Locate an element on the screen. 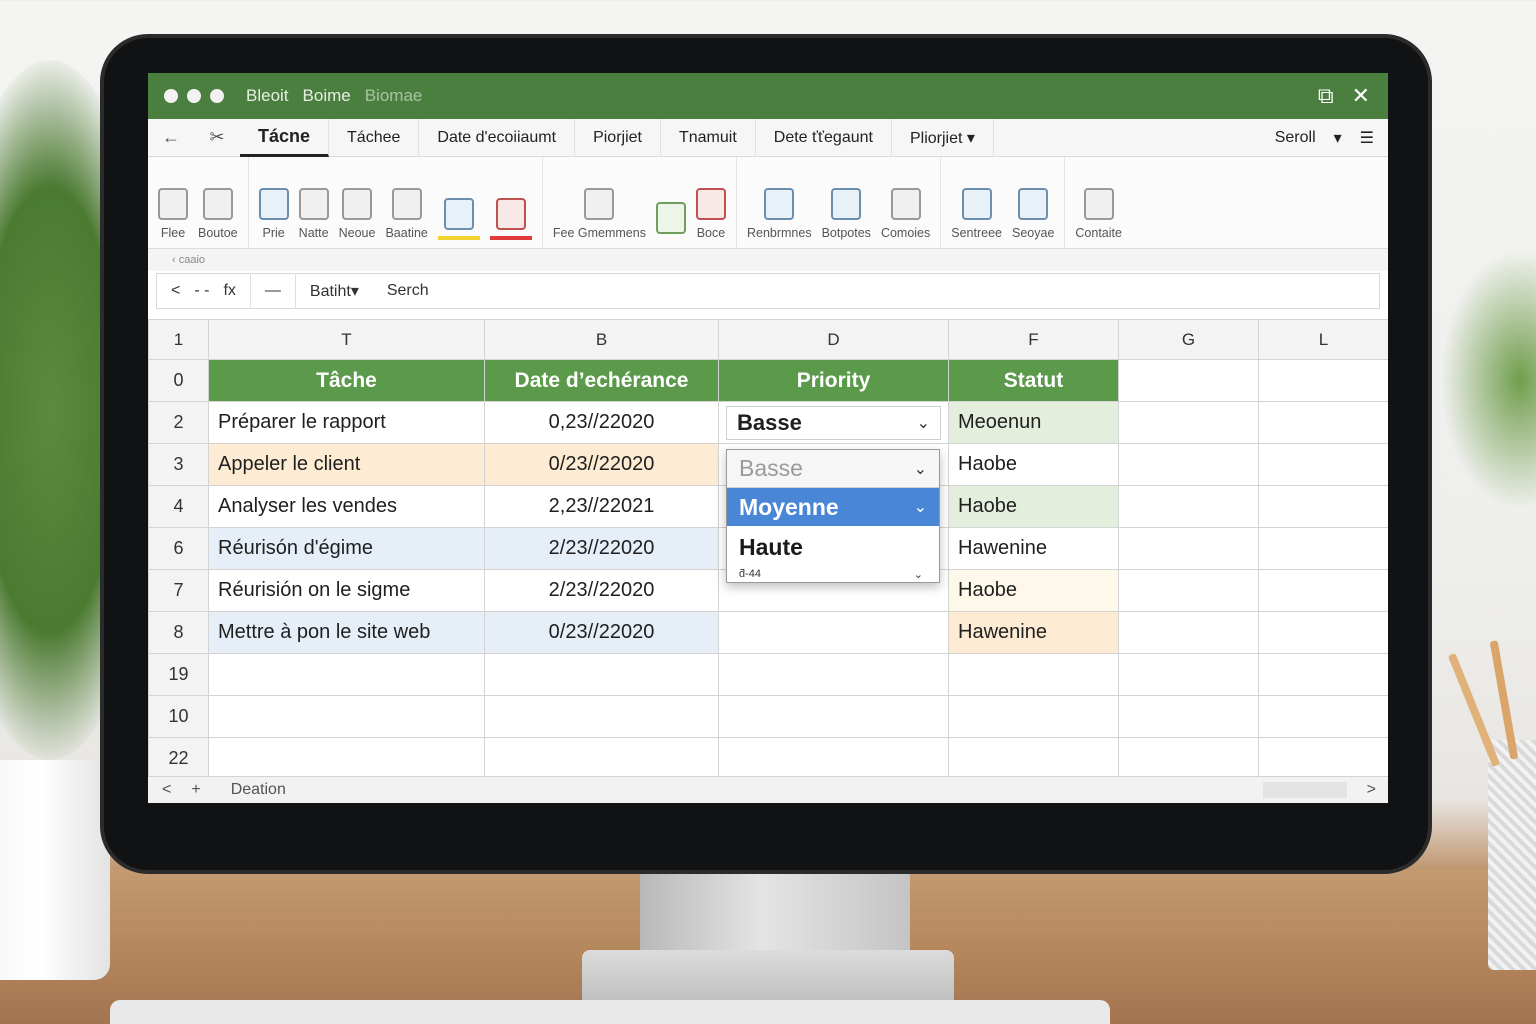 Image resolution: width=1536 pixels, height=1024 pixels. tab-date-echeance: Date d'ecoiiaumt is located at coordinates (497, 137).